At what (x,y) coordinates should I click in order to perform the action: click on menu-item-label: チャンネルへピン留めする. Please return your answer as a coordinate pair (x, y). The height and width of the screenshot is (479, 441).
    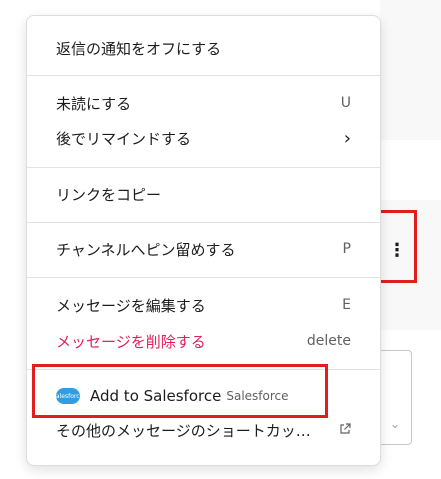
    Looking at the image, I should click on (146, 249).